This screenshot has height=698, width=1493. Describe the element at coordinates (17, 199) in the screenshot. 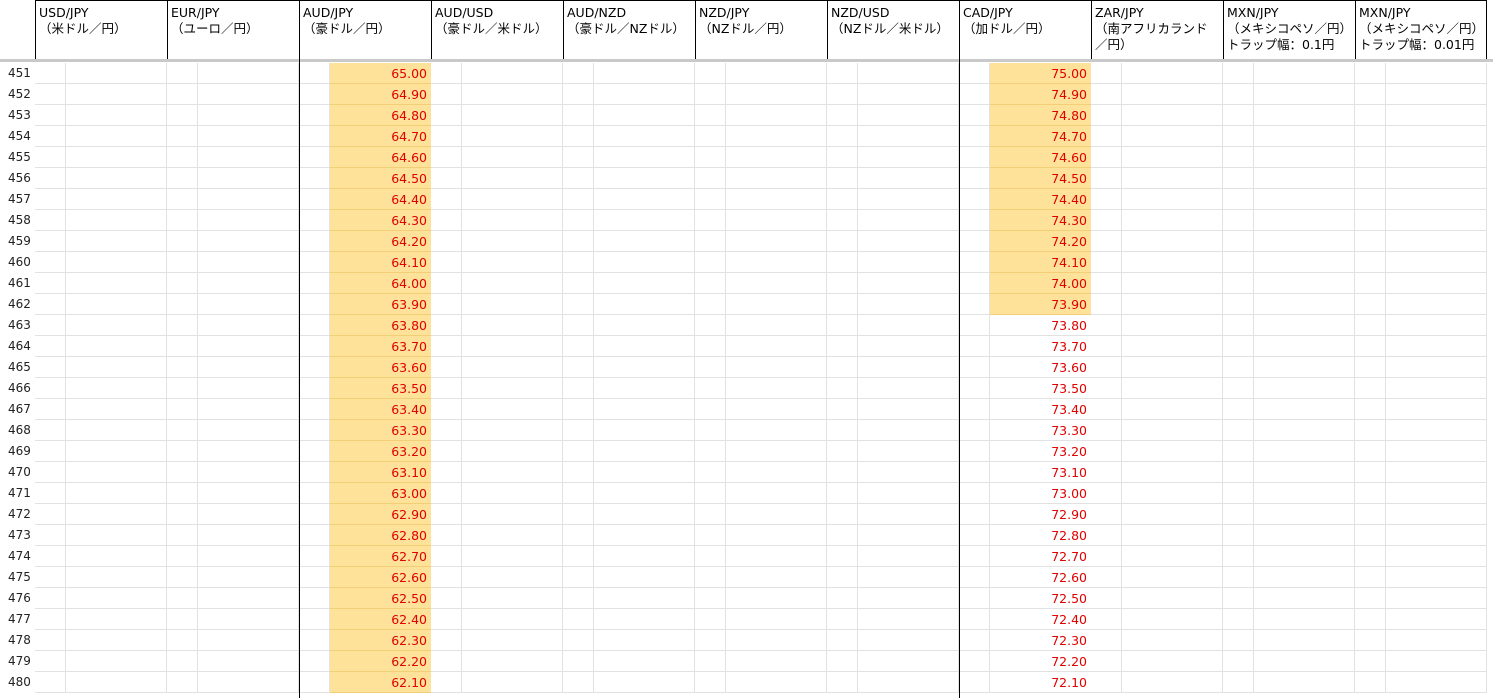

I see `row-number: 457` at that location.